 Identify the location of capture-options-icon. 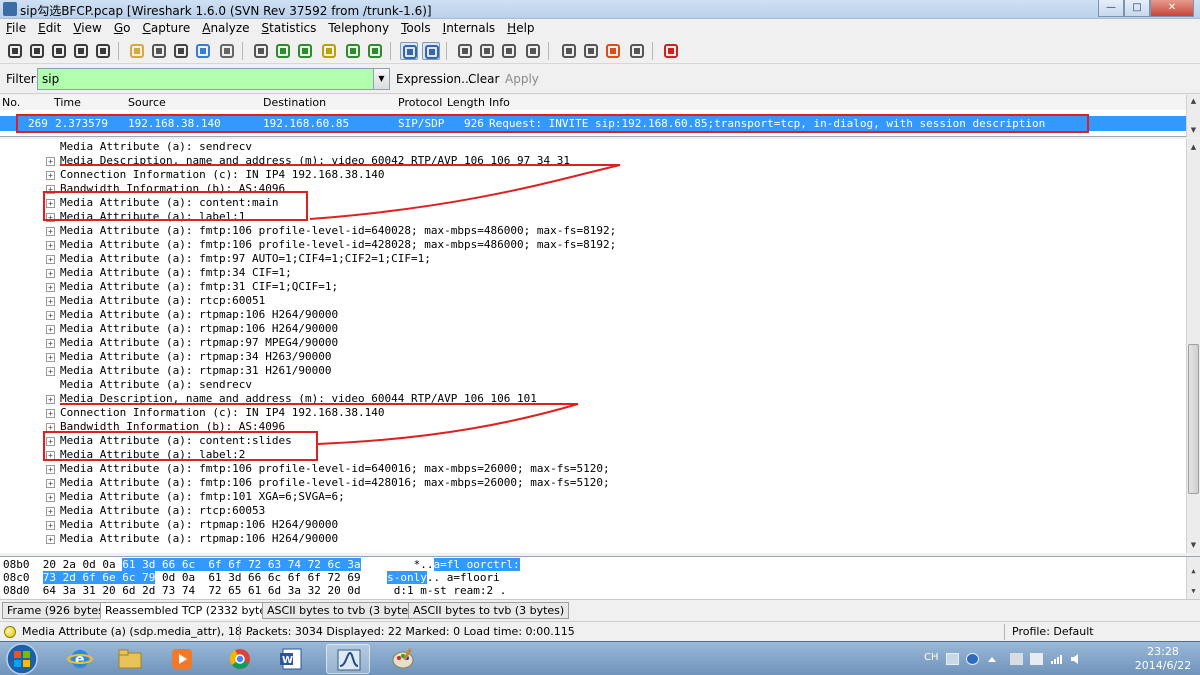
(37, 51).